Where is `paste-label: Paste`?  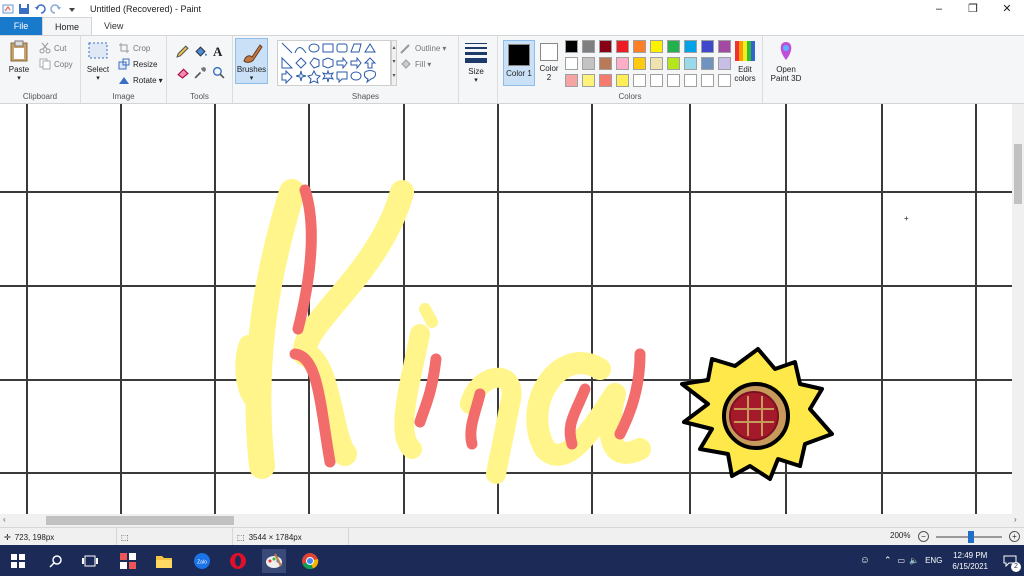 paste-label: Paste is located at coordinates (19, 69).